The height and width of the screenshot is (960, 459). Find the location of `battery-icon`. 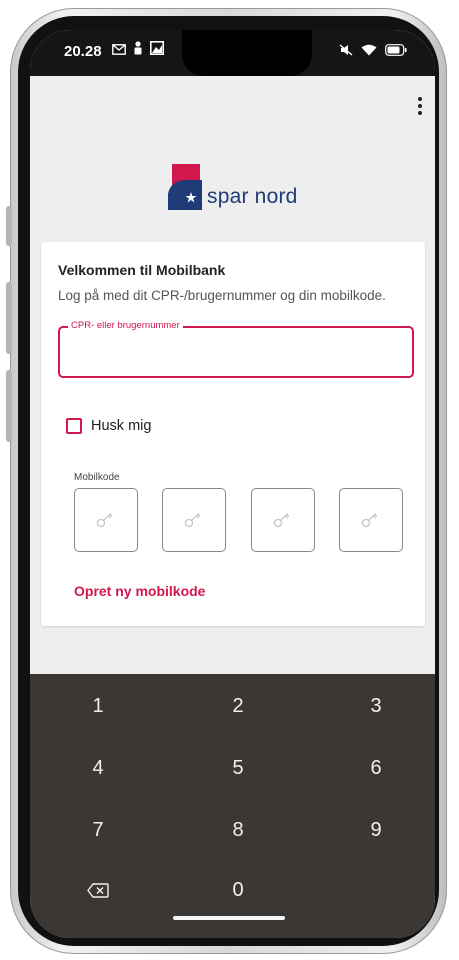

battery-icon is located at coordinates (396, 52).